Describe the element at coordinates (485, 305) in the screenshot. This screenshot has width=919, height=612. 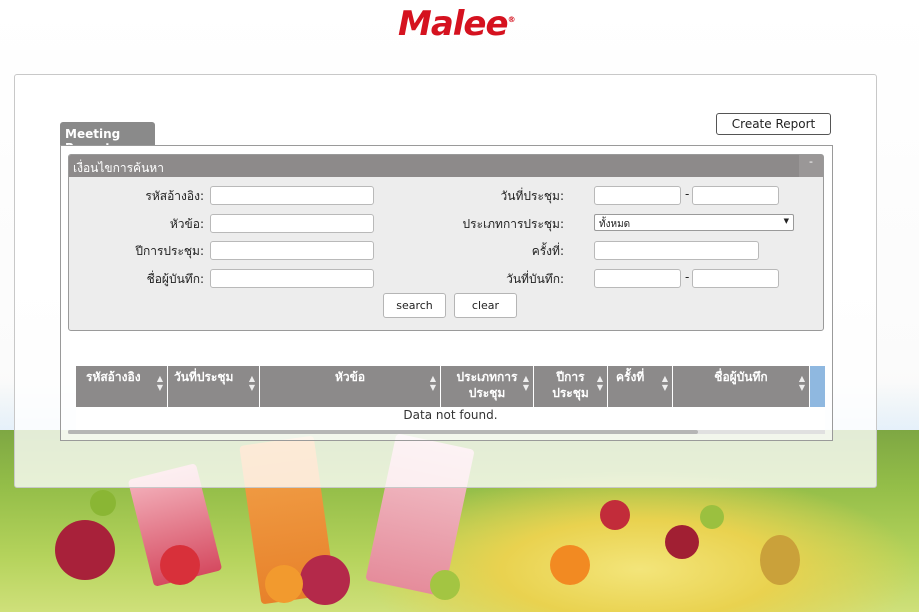
I see `clear-button: clear` at that location.